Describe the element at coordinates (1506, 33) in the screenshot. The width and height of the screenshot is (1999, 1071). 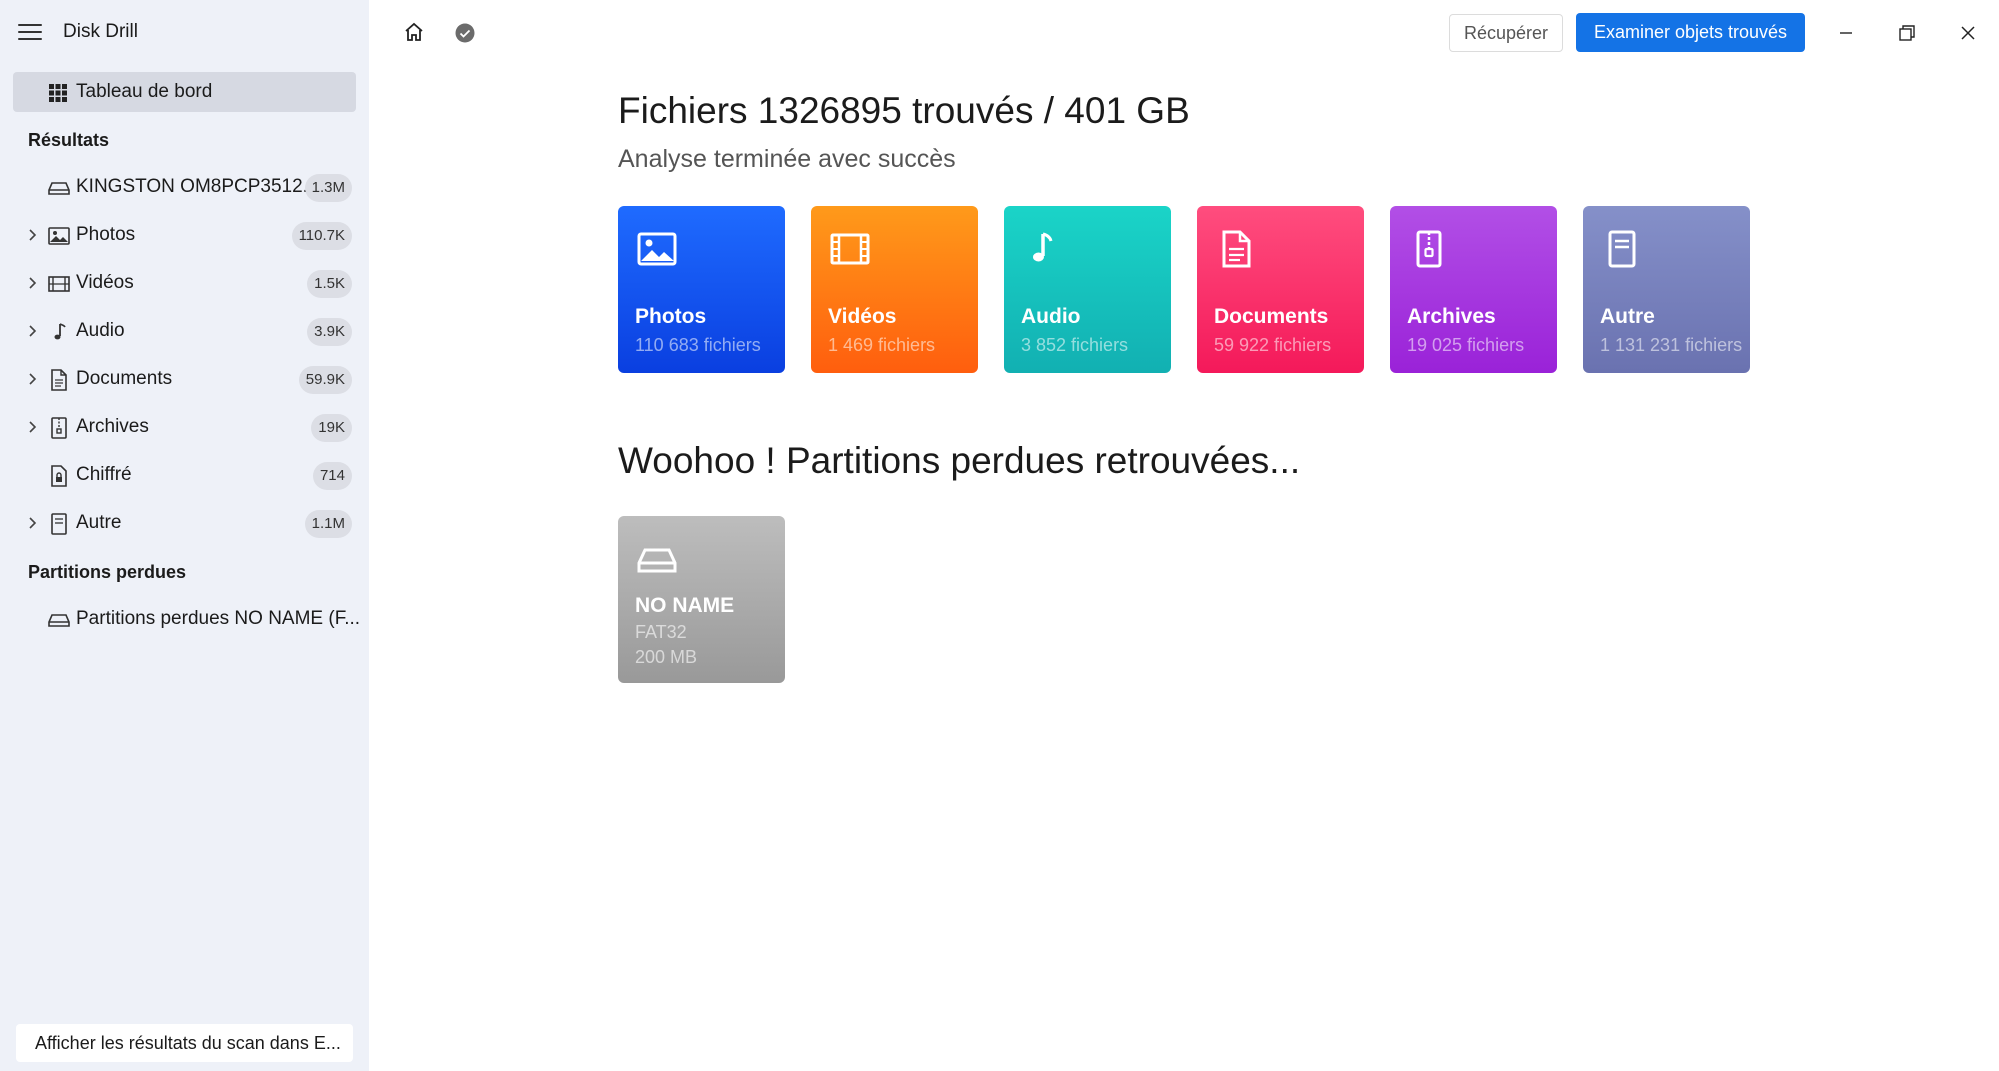
I see `recover-button: Récupérer` at that location.